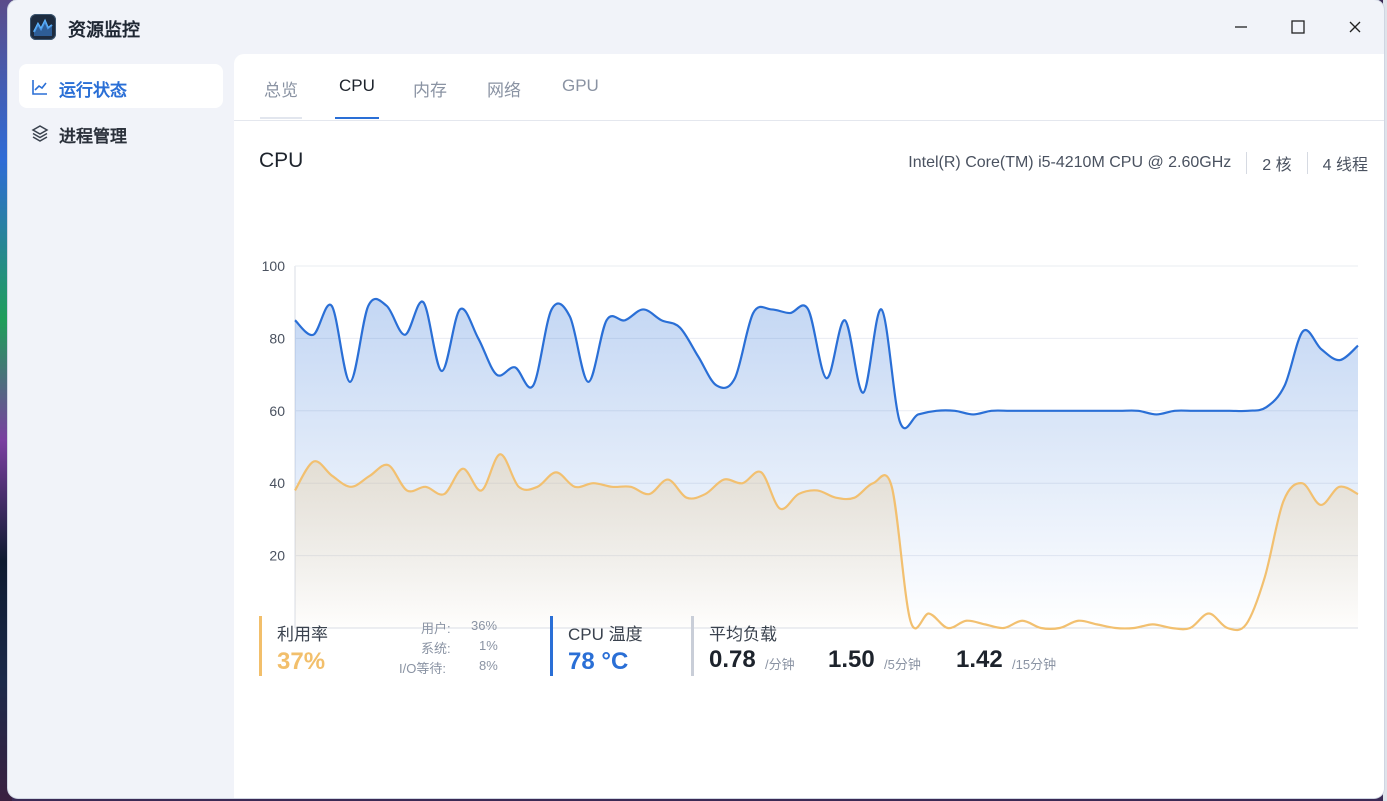 The width and height of the screenshot is (1387, 801). I want to click on y-tick-label: 60, so click(277, 411).